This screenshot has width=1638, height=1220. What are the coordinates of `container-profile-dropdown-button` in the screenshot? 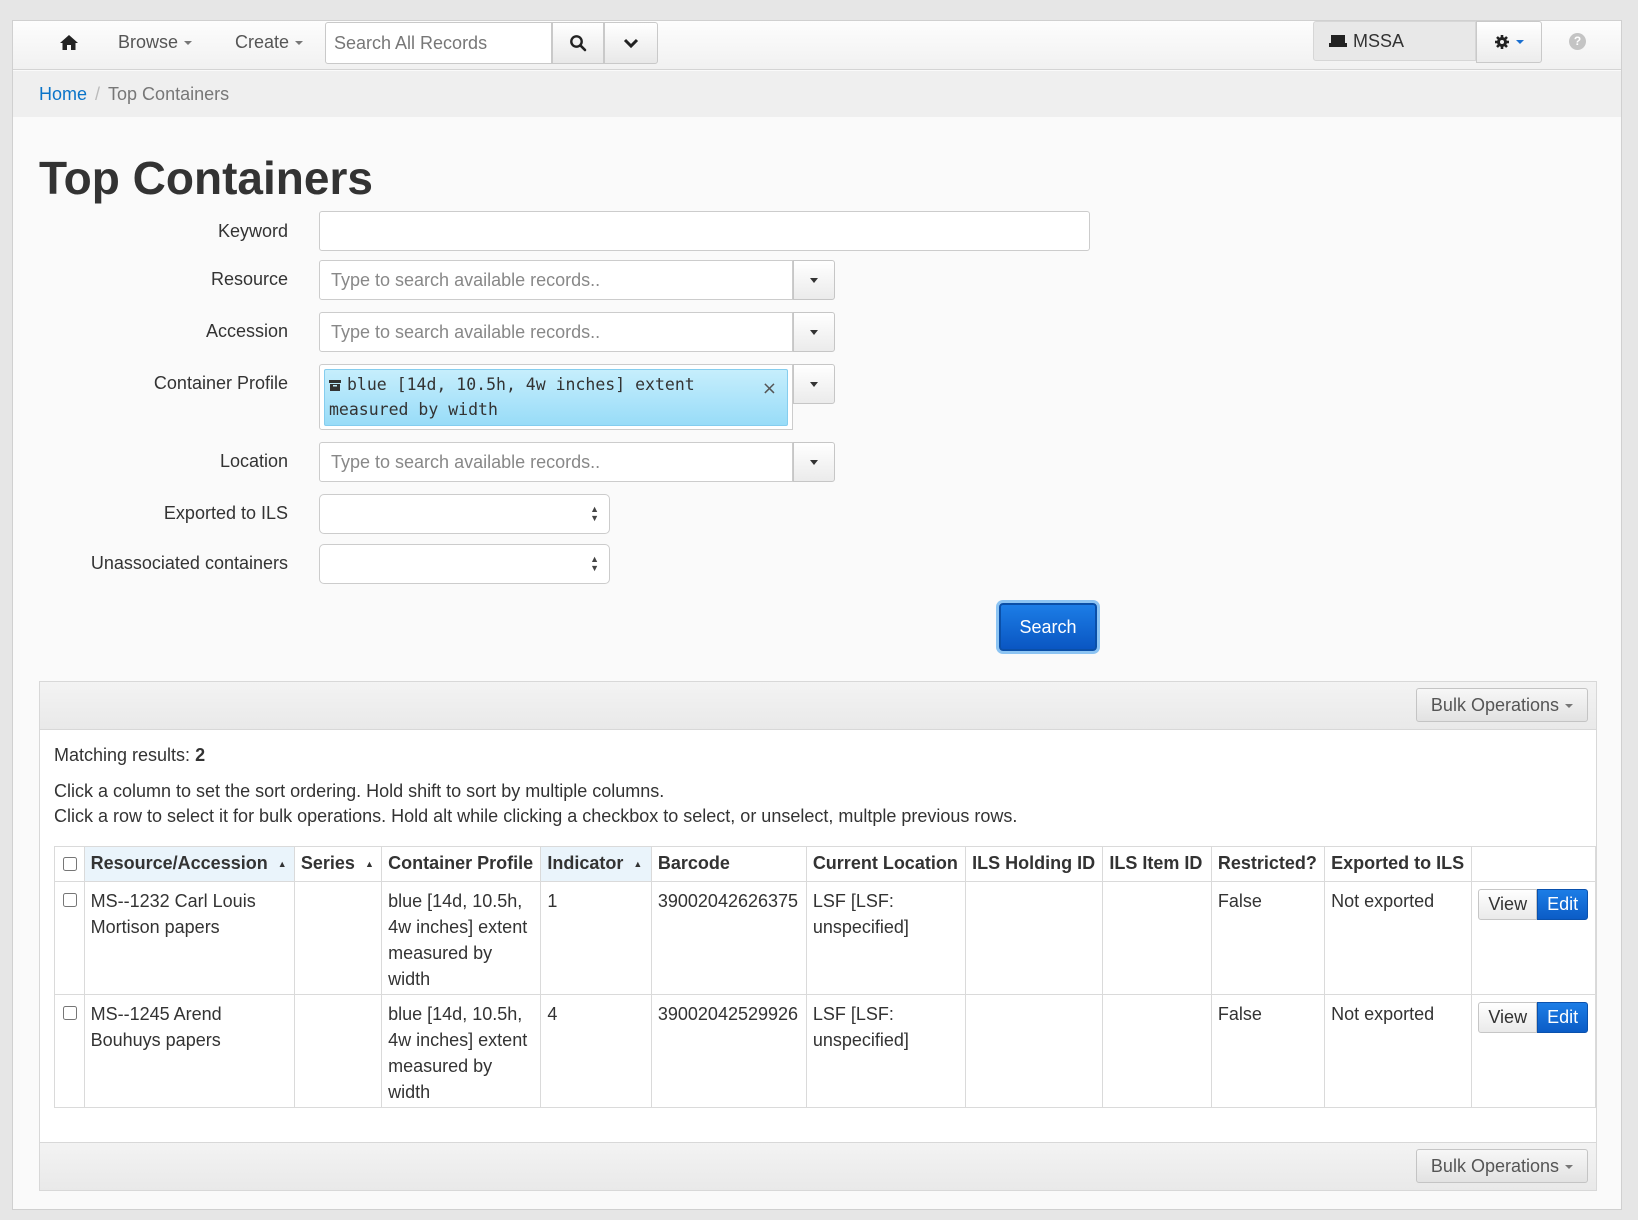 It's located at (814, 384).